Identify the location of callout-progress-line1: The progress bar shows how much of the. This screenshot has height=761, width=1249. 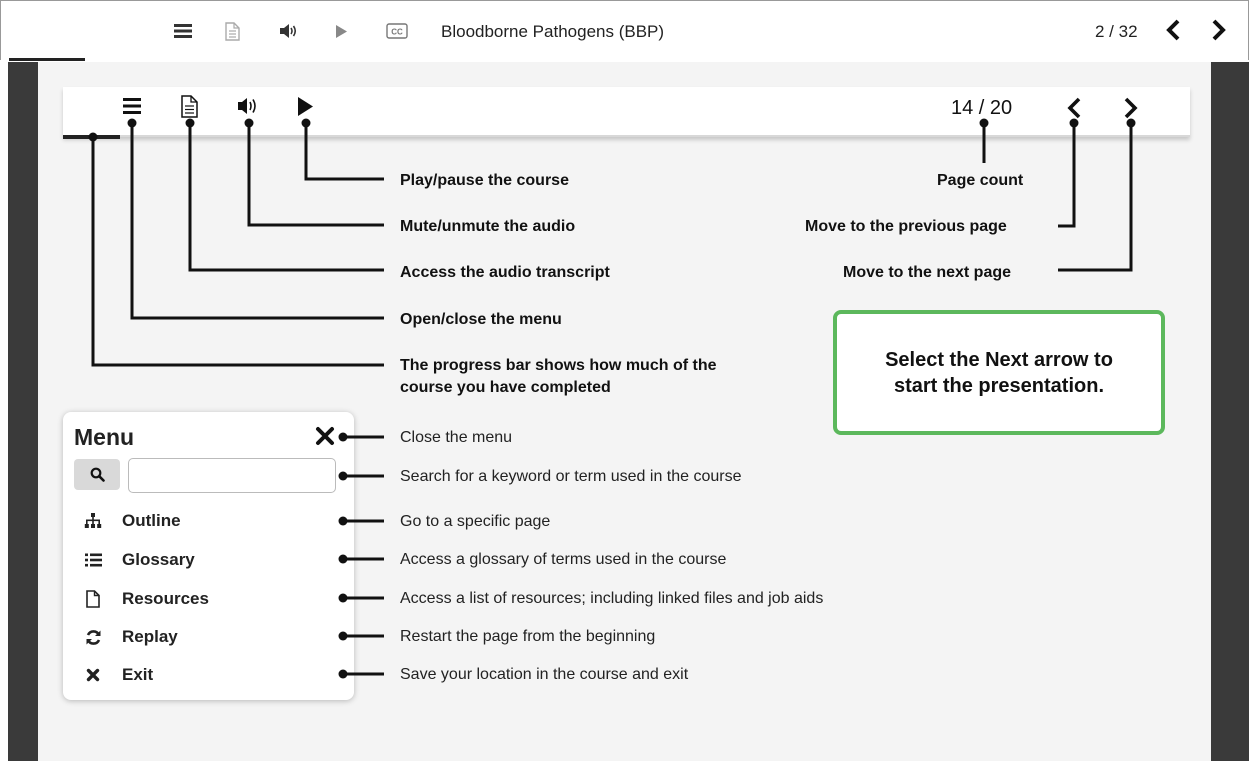
(558, 365).